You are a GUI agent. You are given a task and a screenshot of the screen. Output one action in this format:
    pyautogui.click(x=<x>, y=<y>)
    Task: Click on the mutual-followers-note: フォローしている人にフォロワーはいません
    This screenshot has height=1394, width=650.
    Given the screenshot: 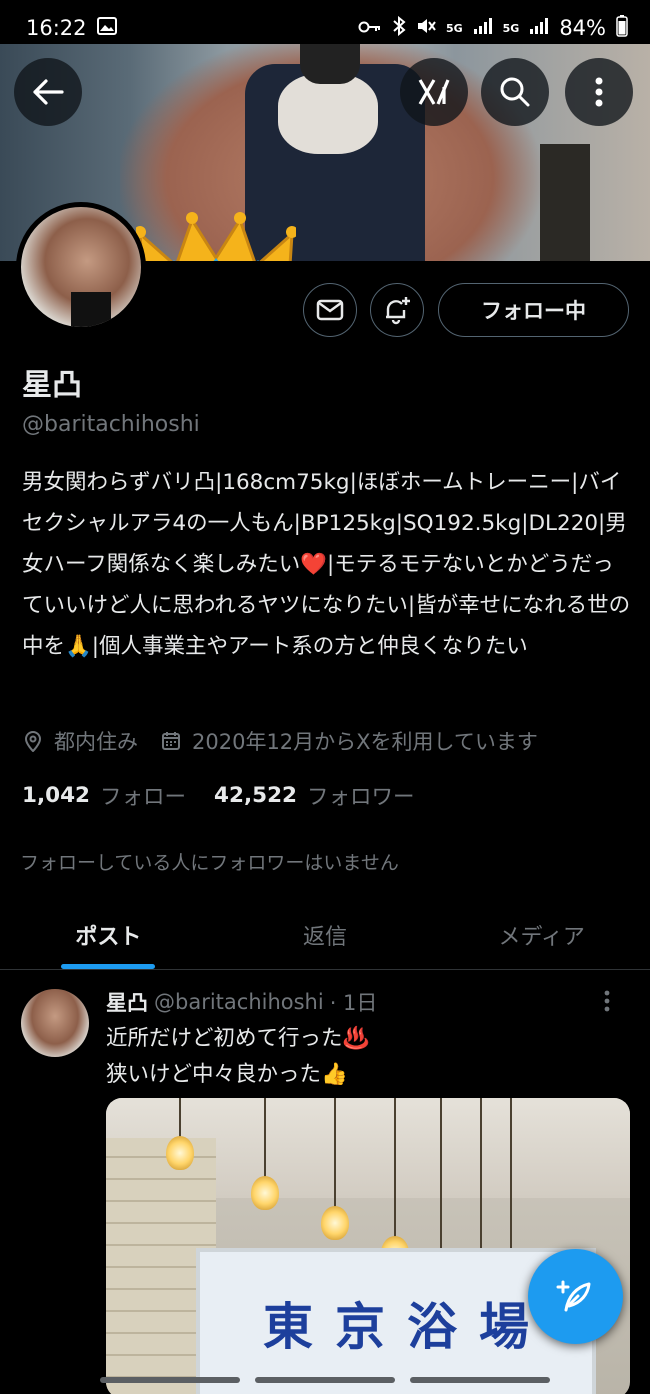 What is the action you would take?
    pyautogui.click(x=209, y=863)
    